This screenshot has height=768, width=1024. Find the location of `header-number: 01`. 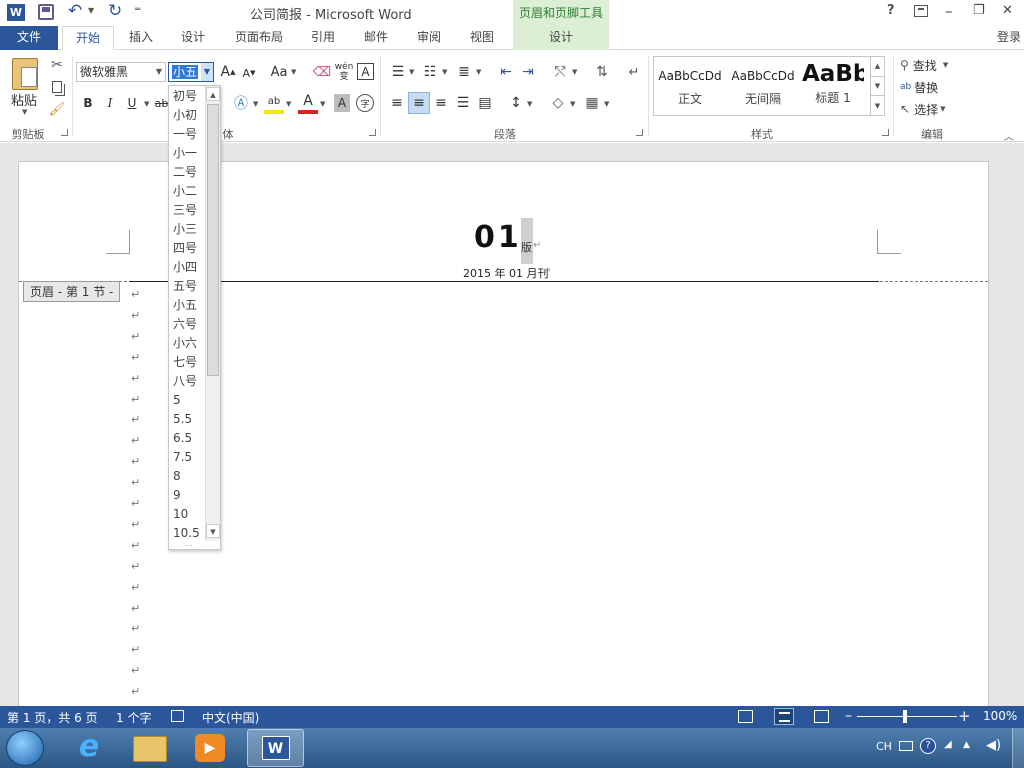

header-number: 01 is located at coordinates (498, 237).